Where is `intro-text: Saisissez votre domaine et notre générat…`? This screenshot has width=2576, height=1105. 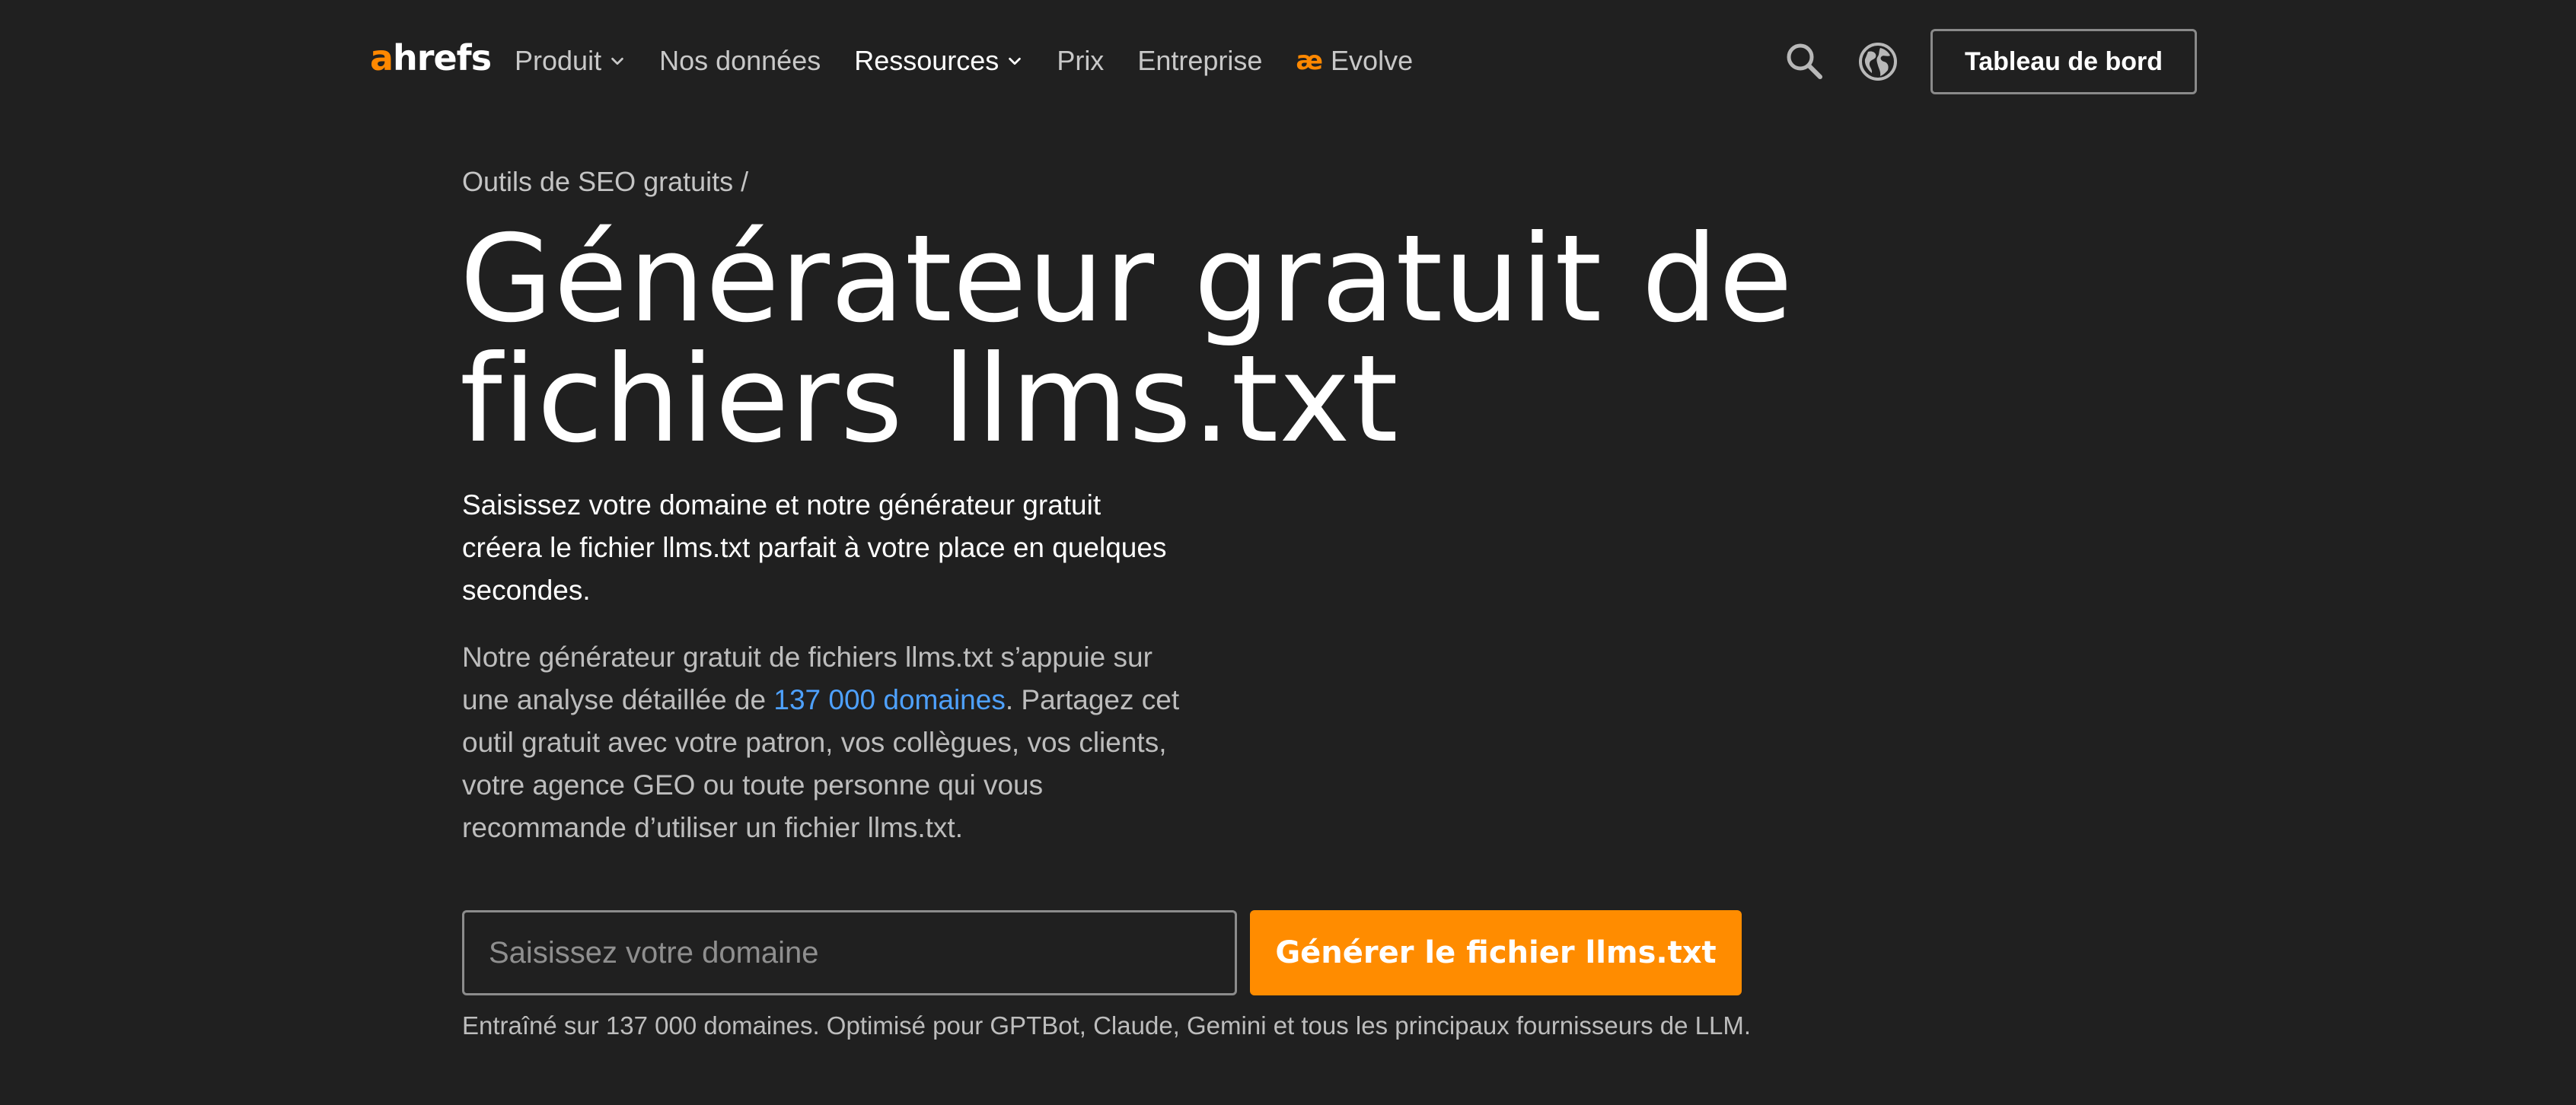 intro-text: Saisissez votre domaine et notre générat… is located at coordinates (814, 547).